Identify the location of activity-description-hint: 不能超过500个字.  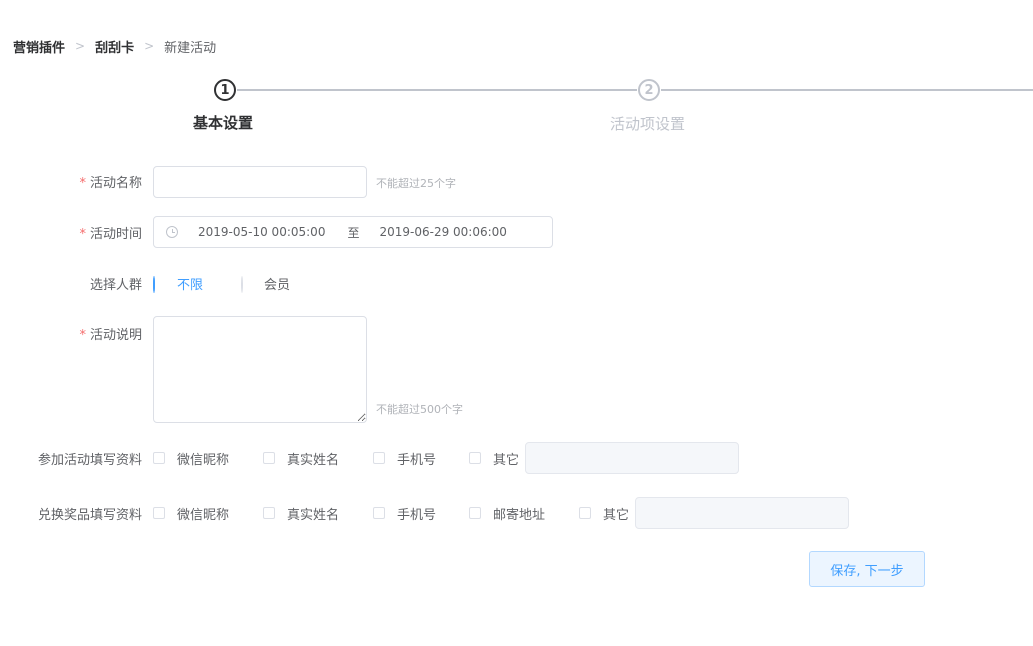
(419, 409).